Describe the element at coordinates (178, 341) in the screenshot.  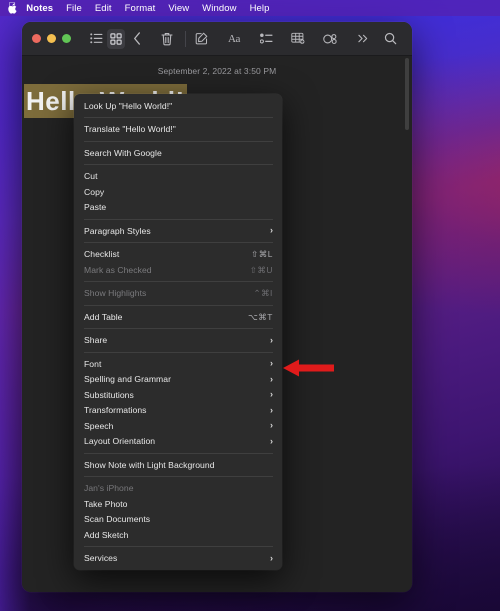
I see `menu-item-share: Share ›` at that location.